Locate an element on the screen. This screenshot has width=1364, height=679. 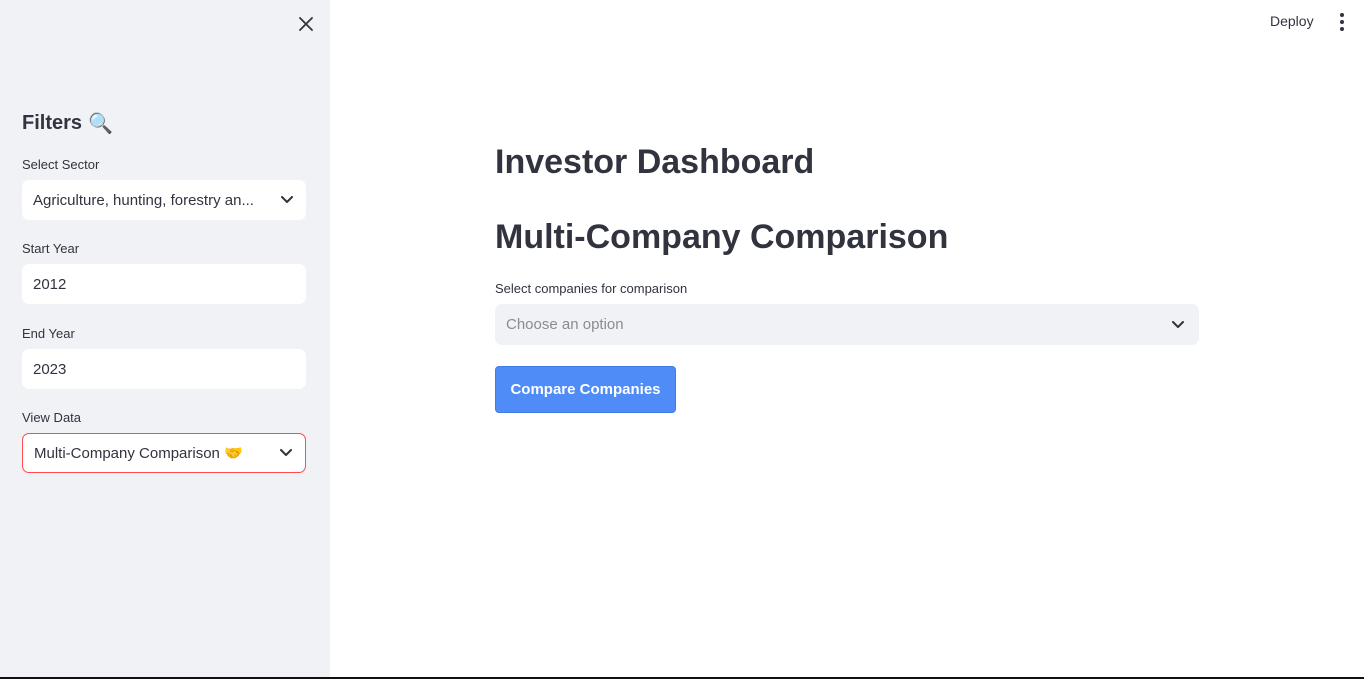
deploy-button: Deploy is located at coordinates (1292, 21).